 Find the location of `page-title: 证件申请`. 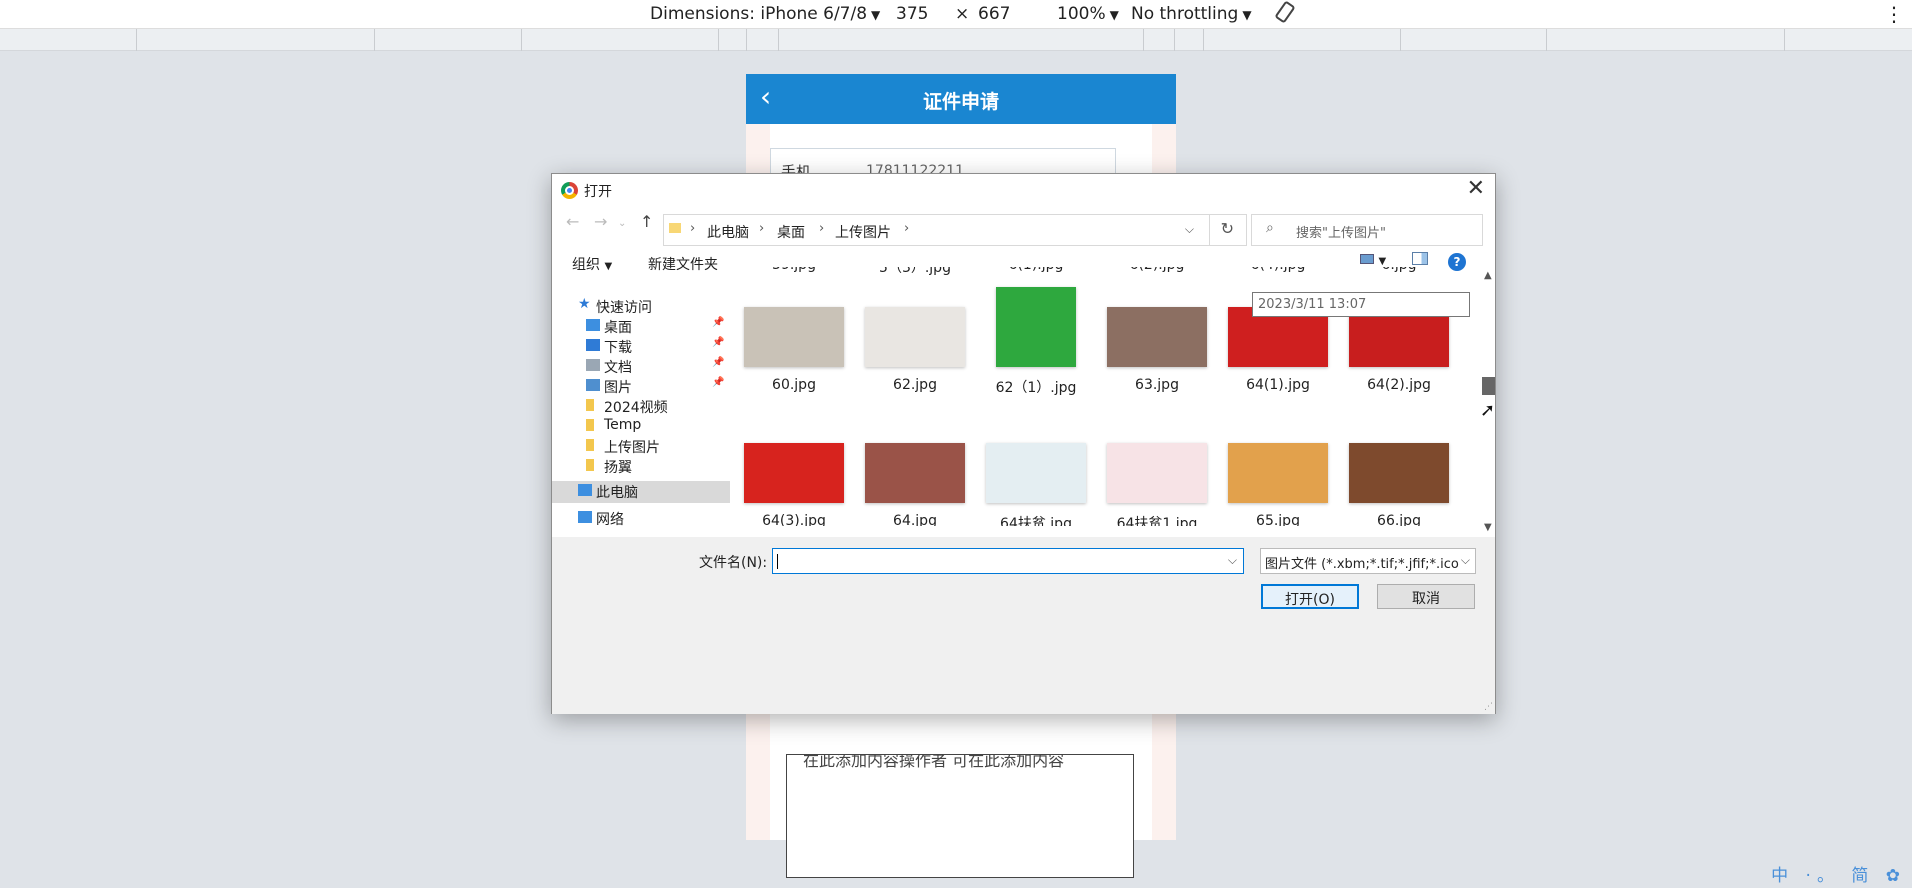

page-title: 证件申请 is located at coordinates (960, 102).